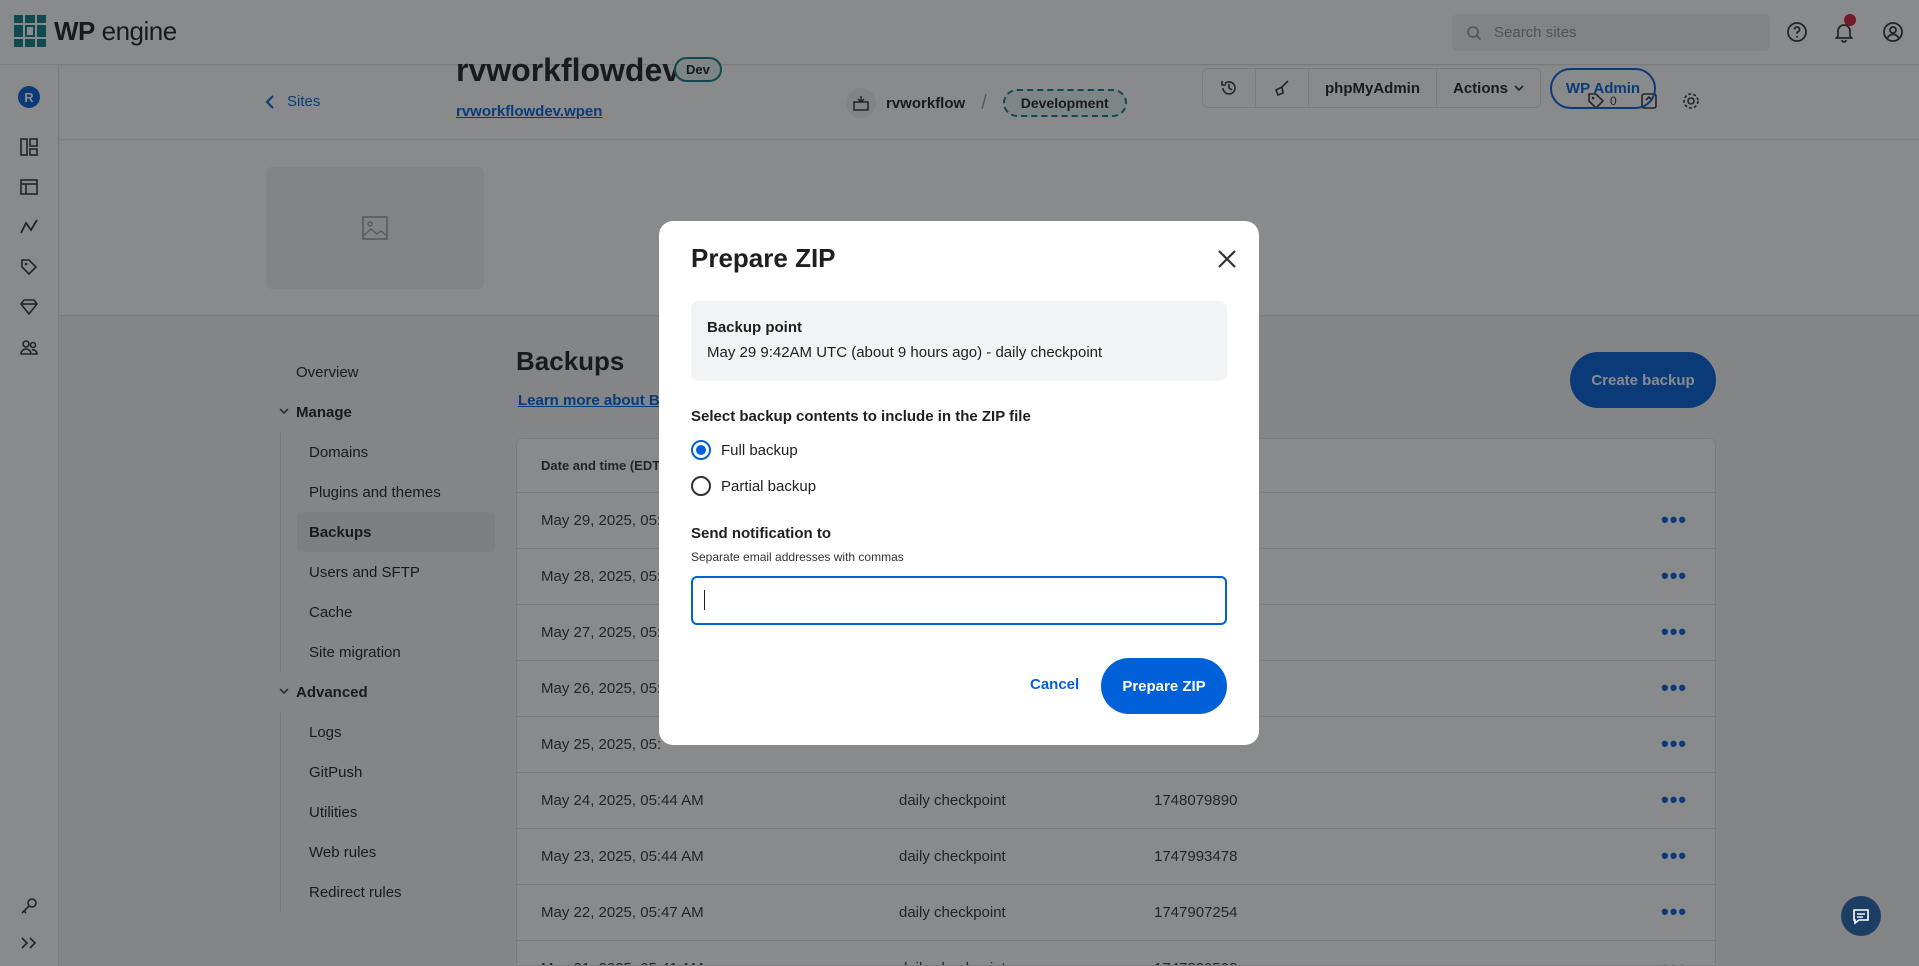  What do you see at coordinates (959, 600) in the screenshot?
I see `notification-email-input` at bounding box center [959, 600].